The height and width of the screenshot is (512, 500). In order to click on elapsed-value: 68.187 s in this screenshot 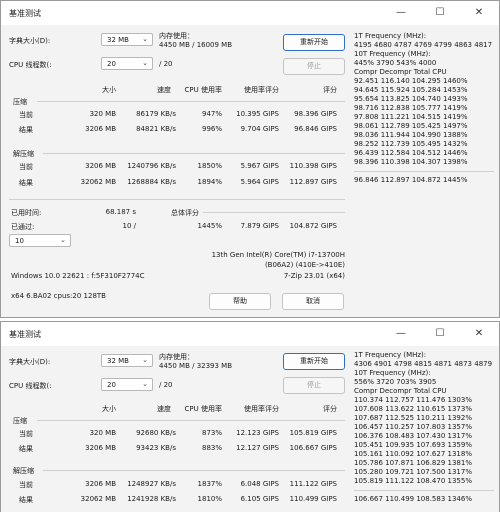, I will do `click(120, 212)`.